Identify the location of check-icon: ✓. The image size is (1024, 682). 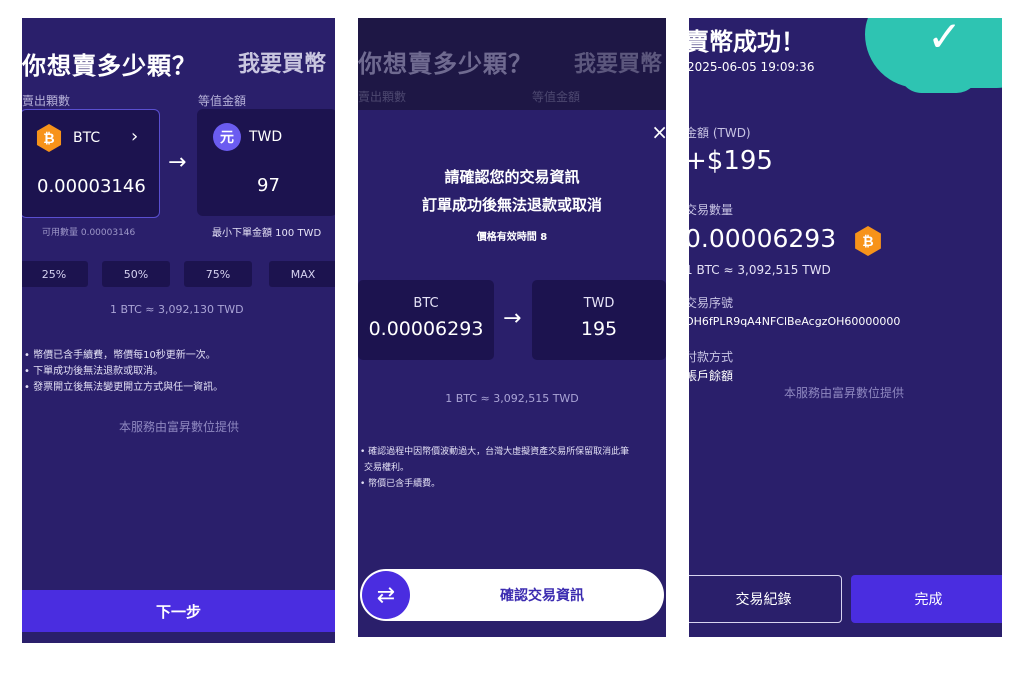
(945, 39).